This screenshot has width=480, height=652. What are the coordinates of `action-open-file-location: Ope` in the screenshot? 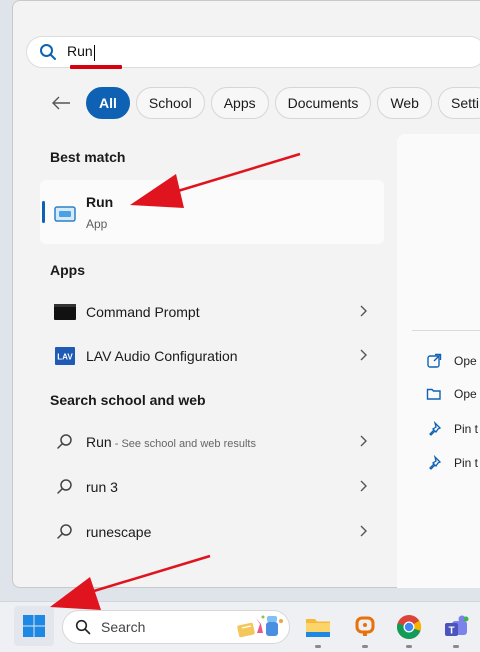 It's located at (451, 394).